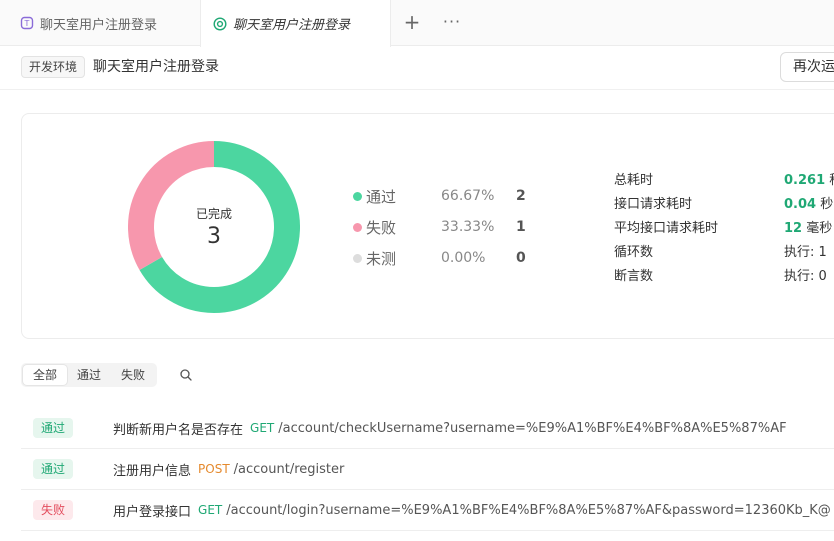 The image size is (834, 541). What do you see at coordinates (468, 196) in the screenshot?
I see `legend-percent: 66.67%` at bounding box center [468, 196].